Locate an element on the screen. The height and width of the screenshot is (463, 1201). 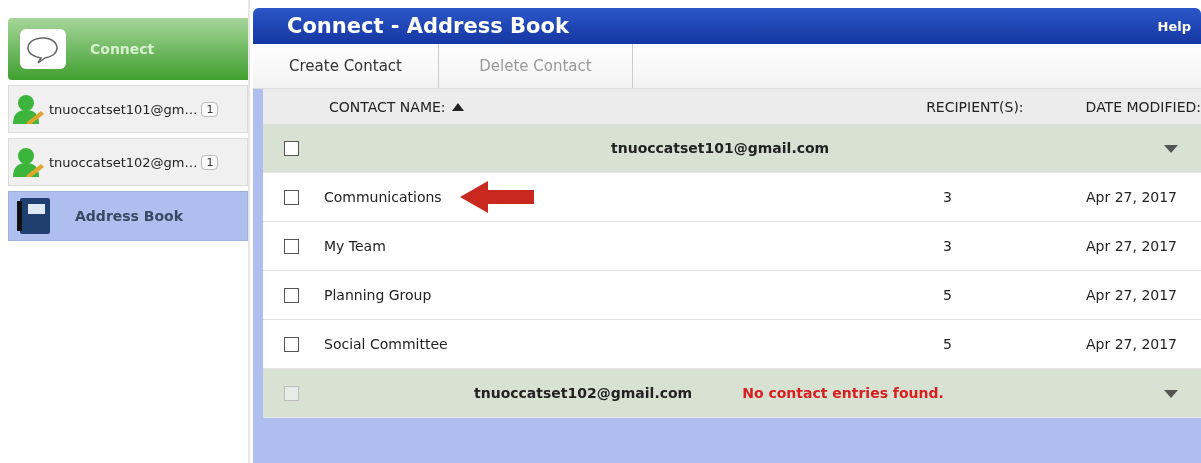
window-title: Connect - Address Book is located at coordinates (428, 26).